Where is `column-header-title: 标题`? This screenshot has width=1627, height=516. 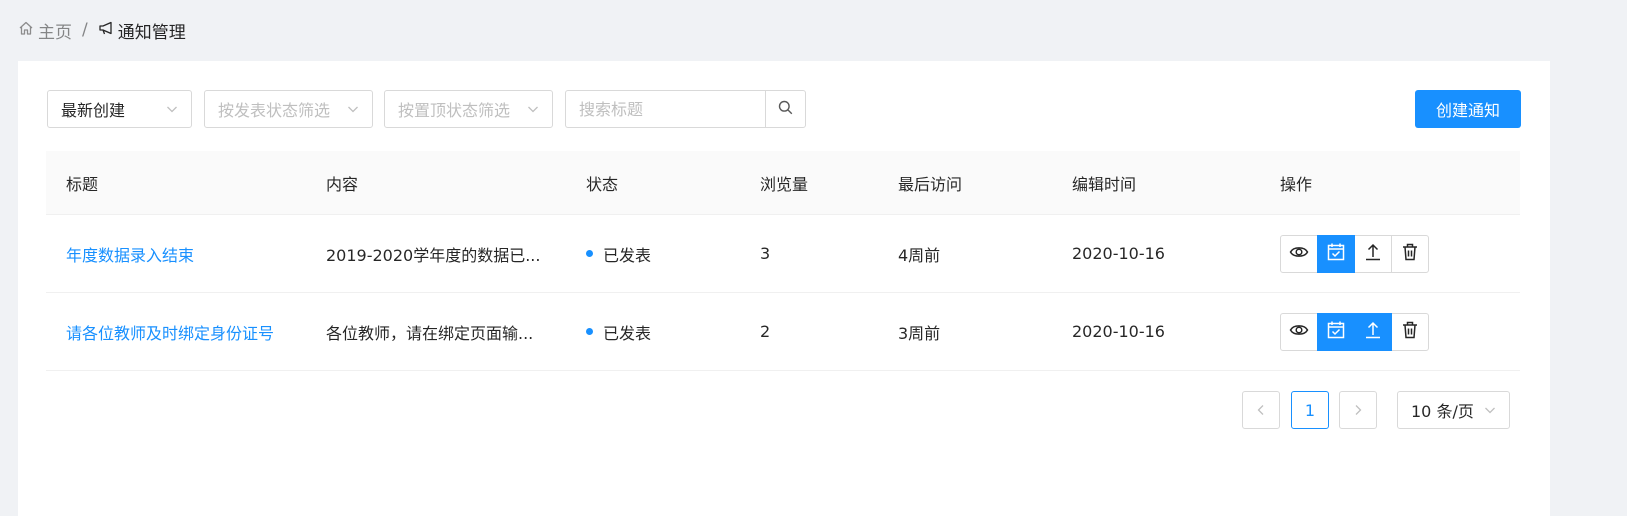 column-header-title: 标题 is located at coordinates (82, 182).